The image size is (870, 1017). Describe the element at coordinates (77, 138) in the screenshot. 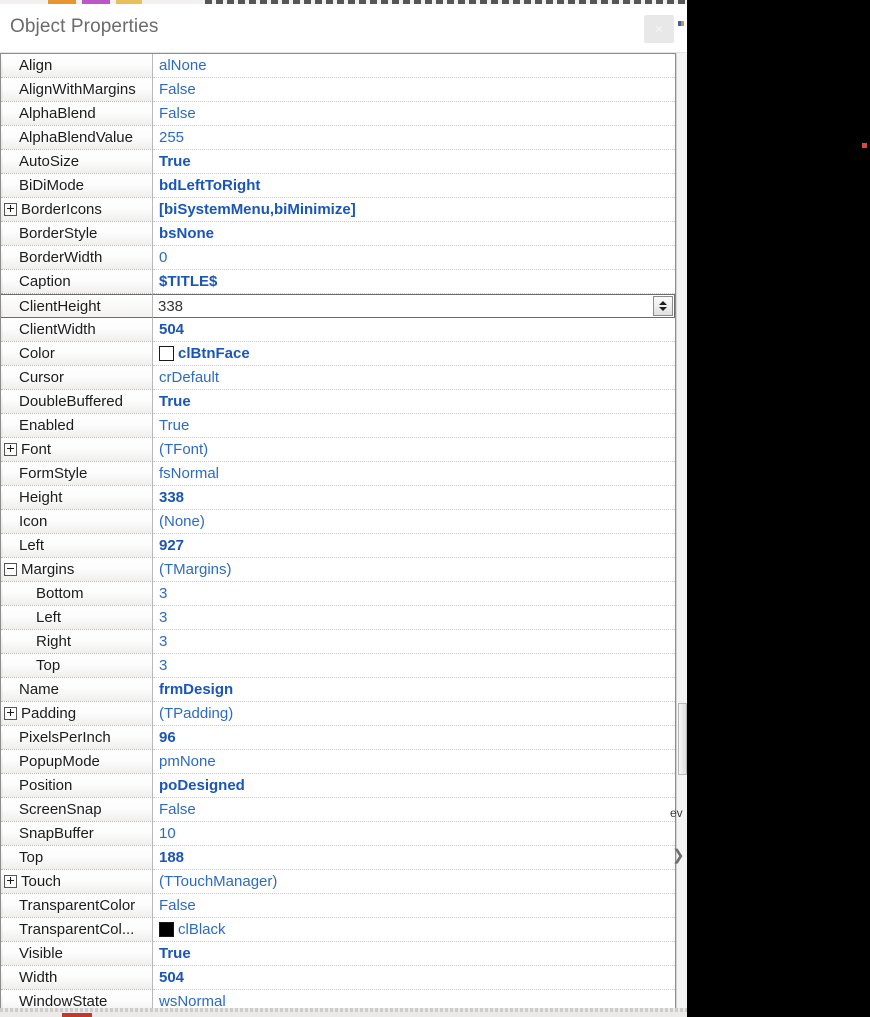

I see `property-name-cell: AlphaBlendValue` at that location.